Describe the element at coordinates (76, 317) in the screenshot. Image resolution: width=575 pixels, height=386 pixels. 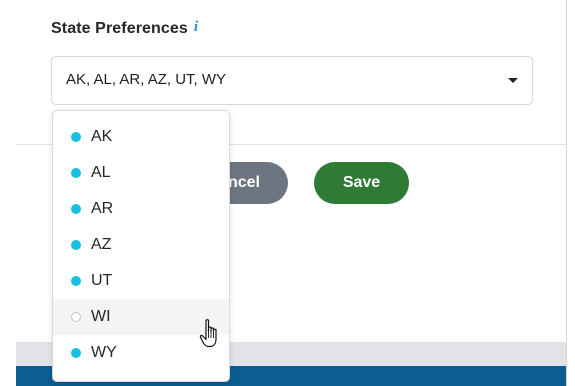
I see `unselected-dot-icon` at that location.